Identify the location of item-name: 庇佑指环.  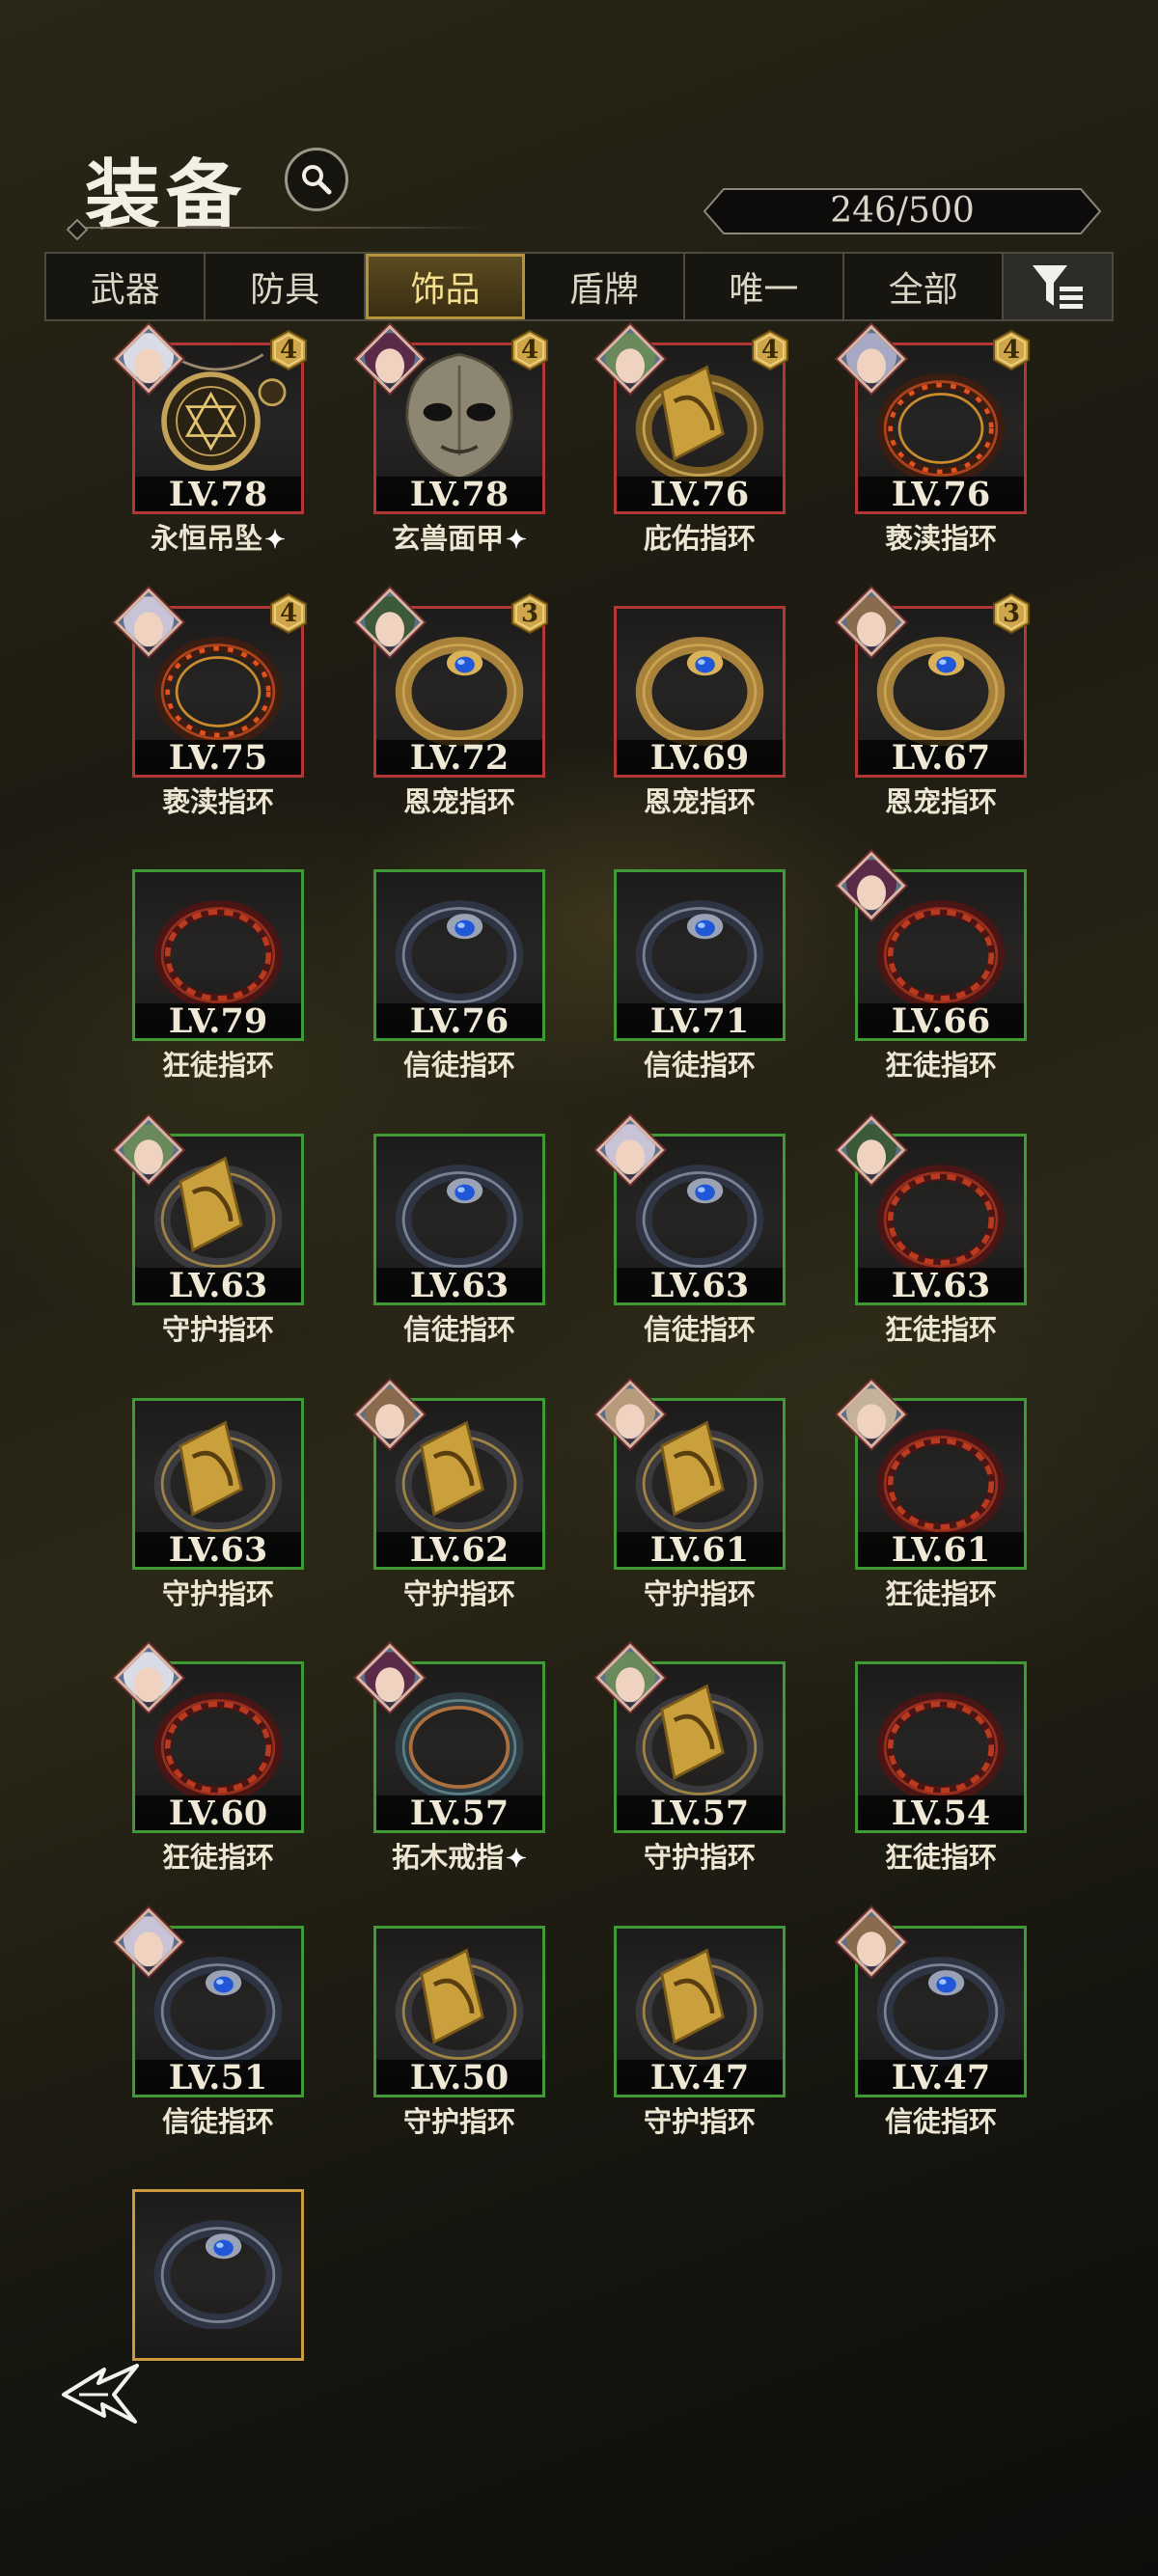
(699, 536).